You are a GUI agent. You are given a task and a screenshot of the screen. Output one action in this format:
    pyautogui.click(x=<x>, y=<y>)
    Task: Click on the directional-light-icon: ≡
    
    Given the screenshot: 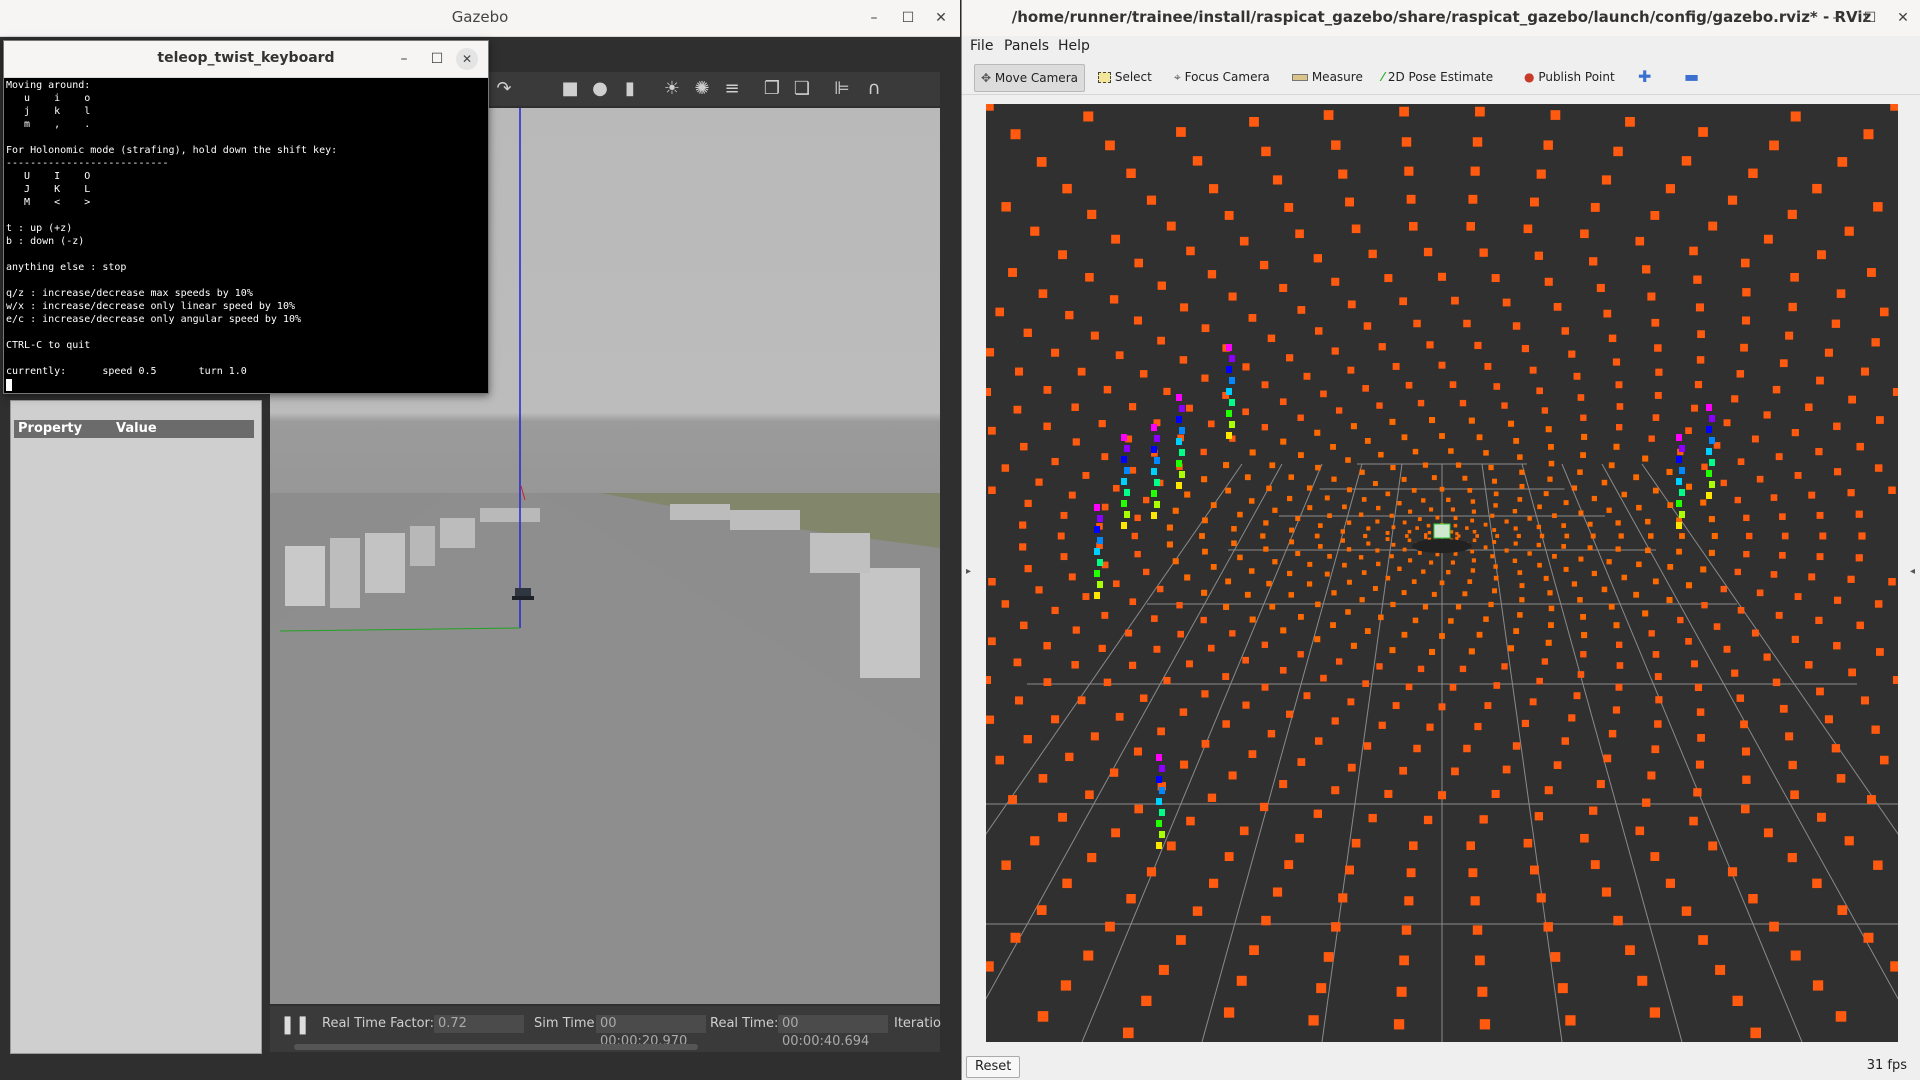 What is the action you would take?
    pyautogui.click(x=732, y=89)
    